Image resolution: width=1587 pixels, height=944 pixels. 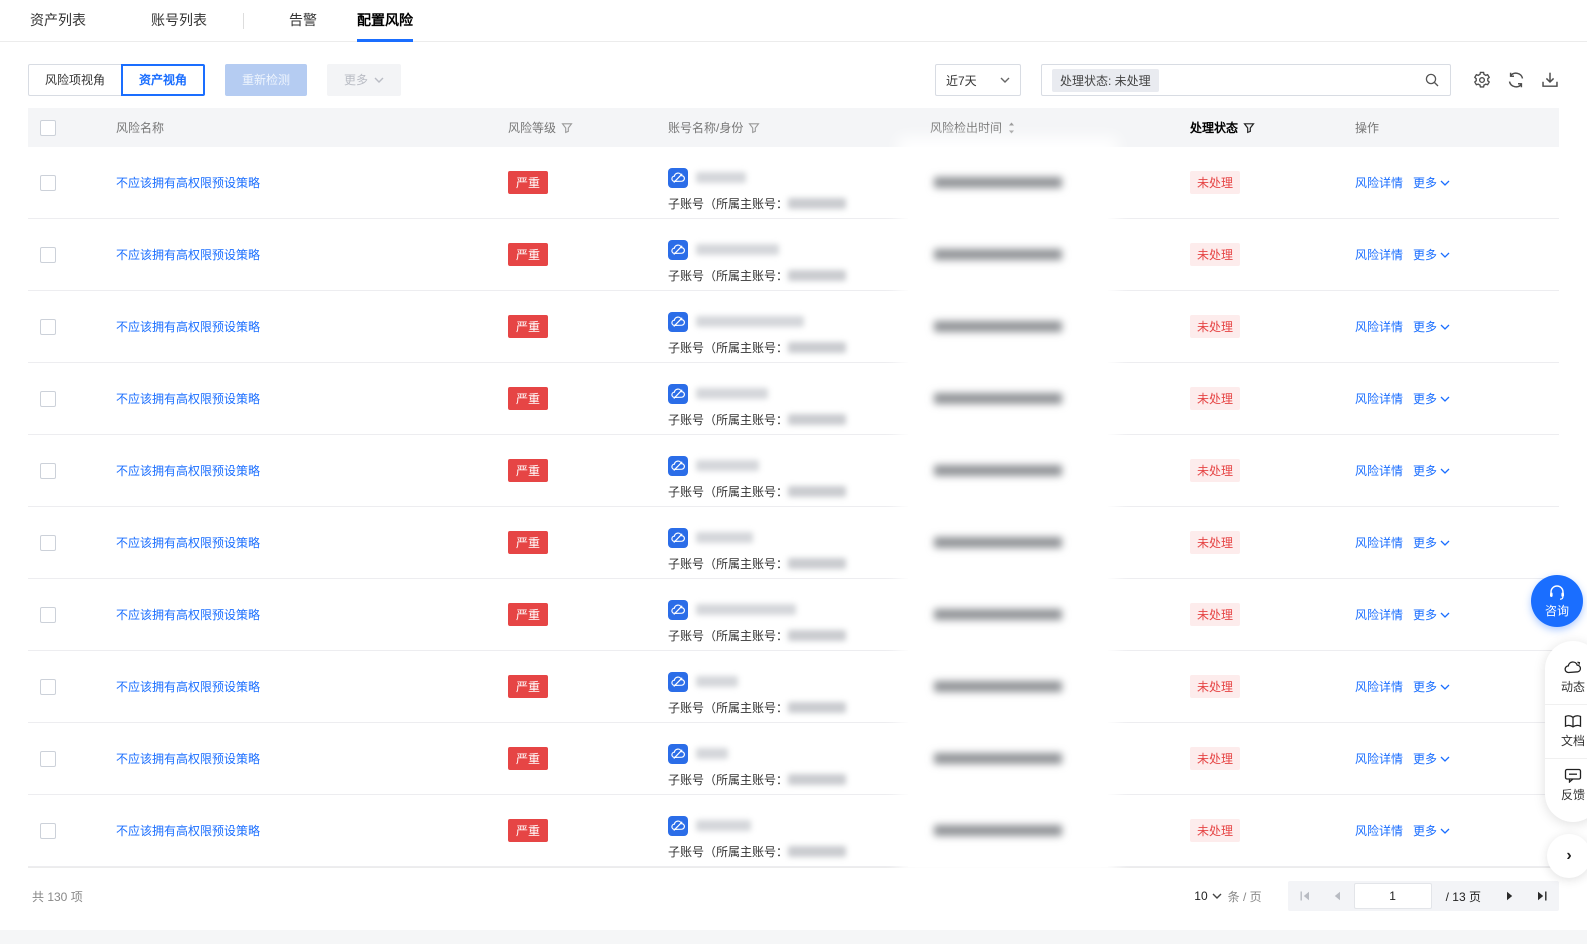 I want to click on page-number-input: 1, so click(x=1392, y=896).